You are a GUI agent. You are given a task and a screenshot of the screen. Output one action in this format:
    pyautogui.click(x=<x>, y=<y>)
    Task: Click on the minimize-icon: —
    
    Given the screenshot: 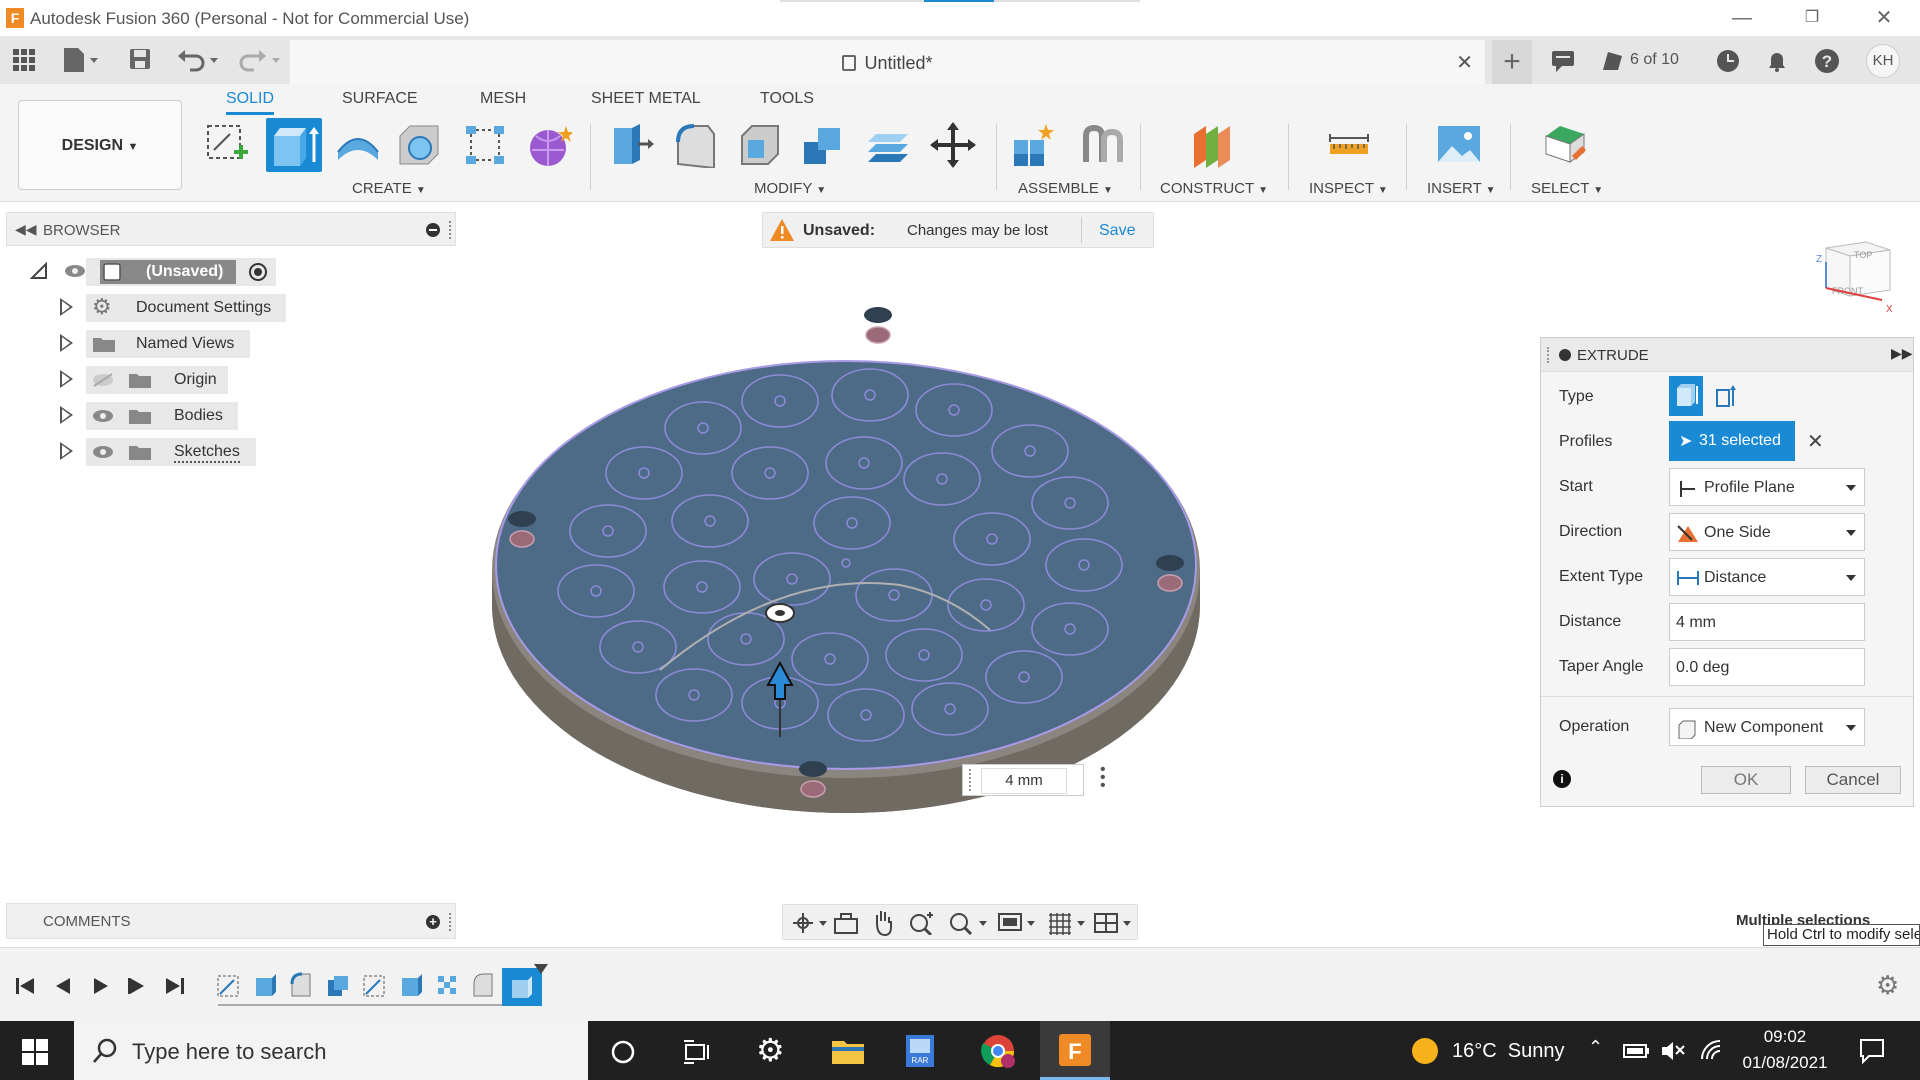 What is the action you would take?
    pyautogui.click(x=1742, y=18)
    